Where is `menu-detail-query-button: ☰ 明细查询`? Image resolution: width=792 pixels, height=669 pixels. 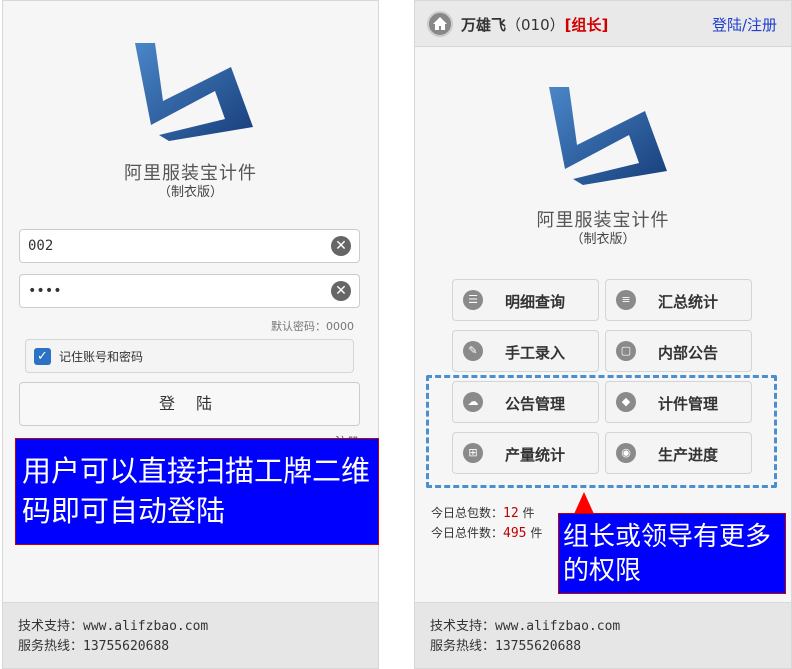 menu-detail-query-button: ☰ 明细查询 is located at coordinates (525, 300).